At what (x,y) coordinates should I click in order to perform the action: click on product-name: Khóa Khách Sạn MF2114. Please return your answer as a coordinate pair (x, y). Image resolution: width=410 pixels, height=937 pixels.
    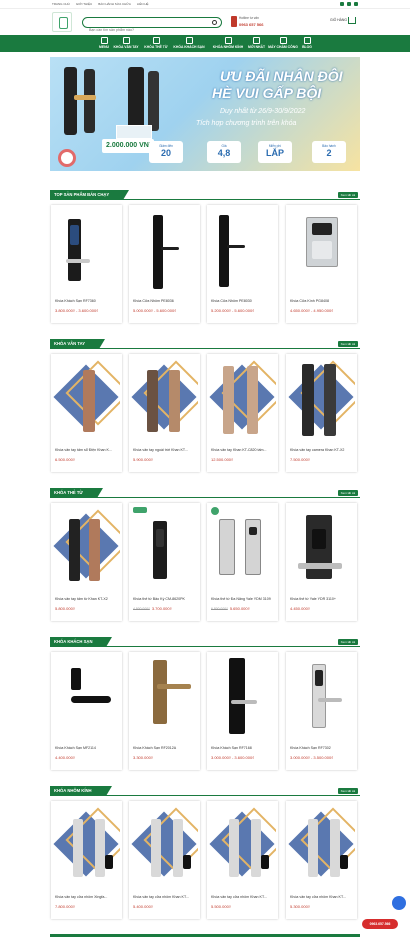
    Looking at the image, I should click on (87, 748).